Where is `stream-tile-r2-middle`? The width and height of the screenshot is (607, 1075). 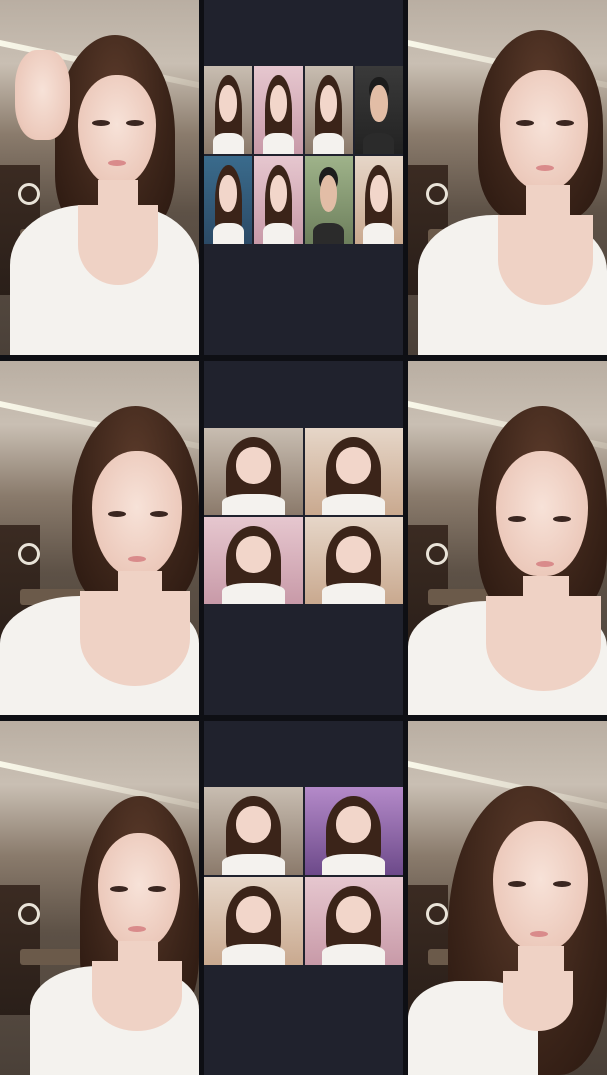
stream-tile-r2-middle is located at coordinates (303, 538).